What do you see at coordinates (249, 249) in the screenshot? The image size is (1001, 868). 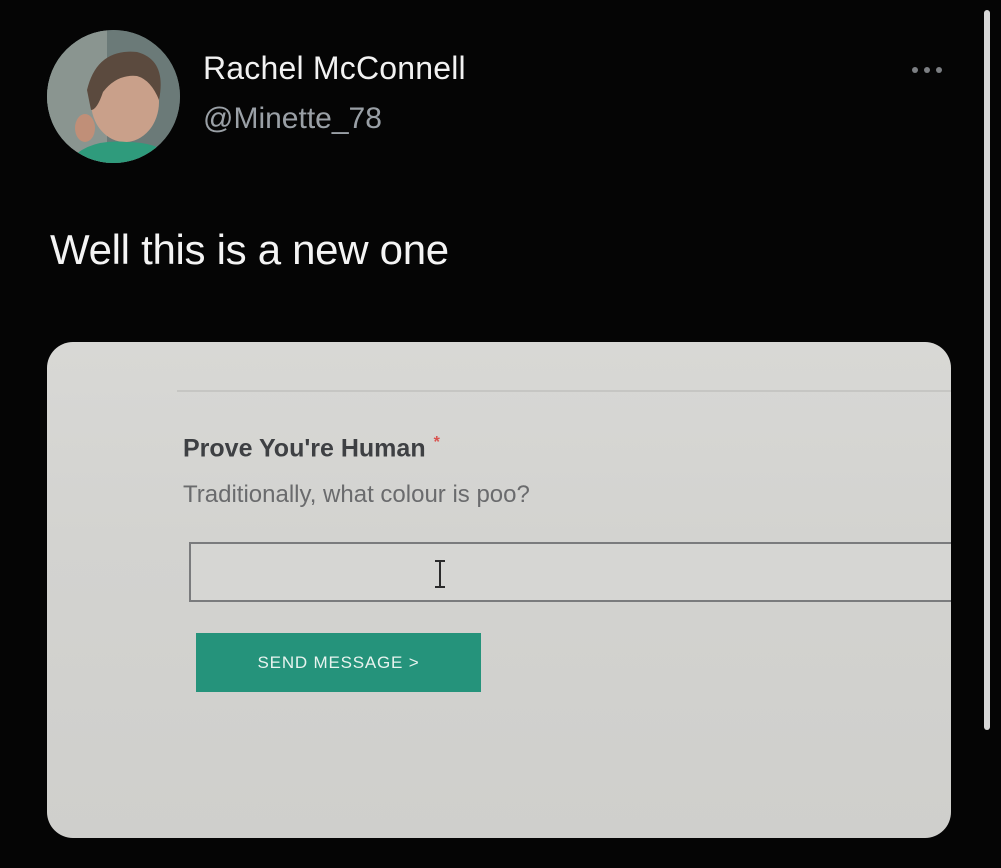 I see `tweet-text: Well this is a new one` at bounding box center [249, 249].